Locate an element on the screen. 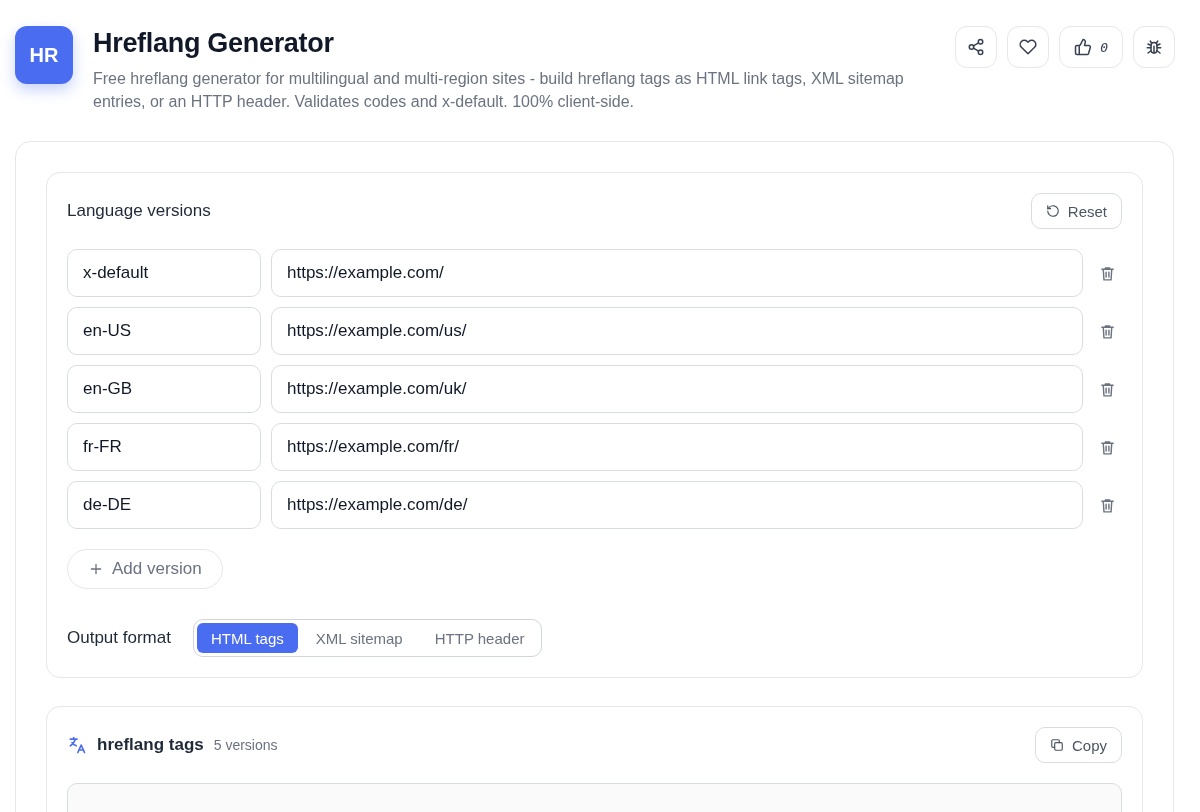  format-tab: XML sitemap is located at coordinates (359, 638).